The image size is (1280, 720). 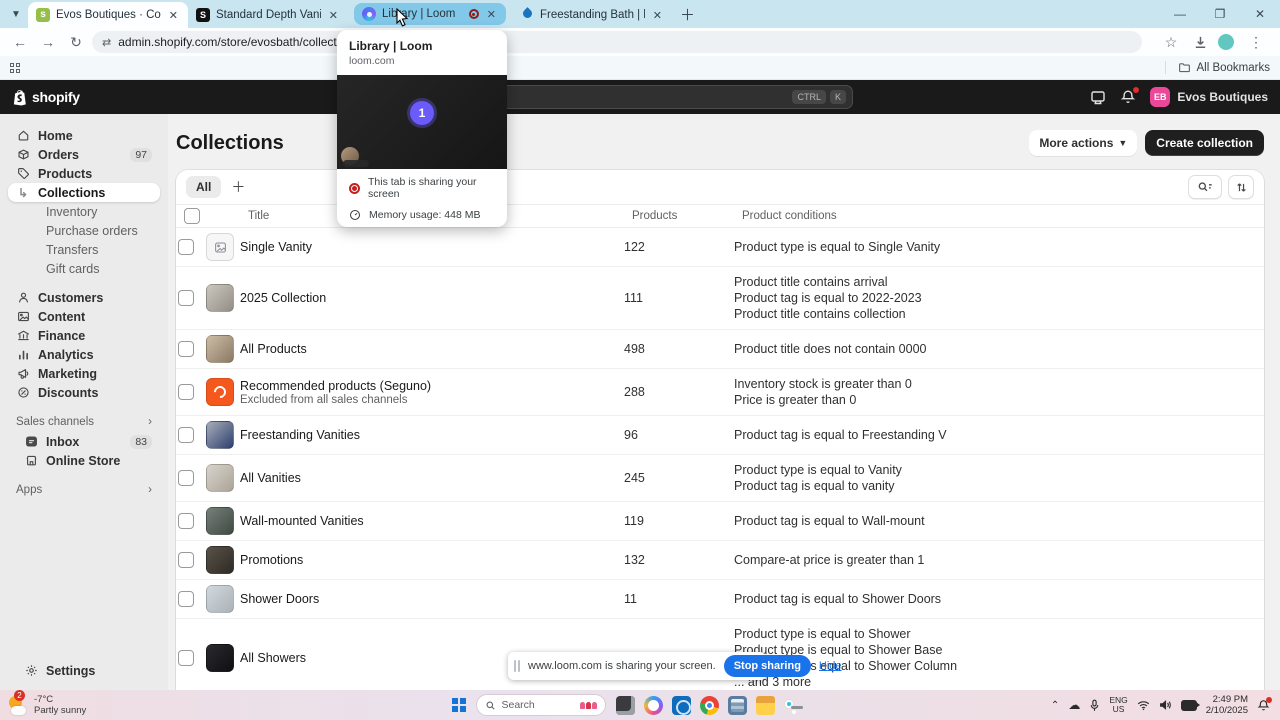 I want to click on store-switcher: EB Evos Boutiques, so click(x=1209, y=97).